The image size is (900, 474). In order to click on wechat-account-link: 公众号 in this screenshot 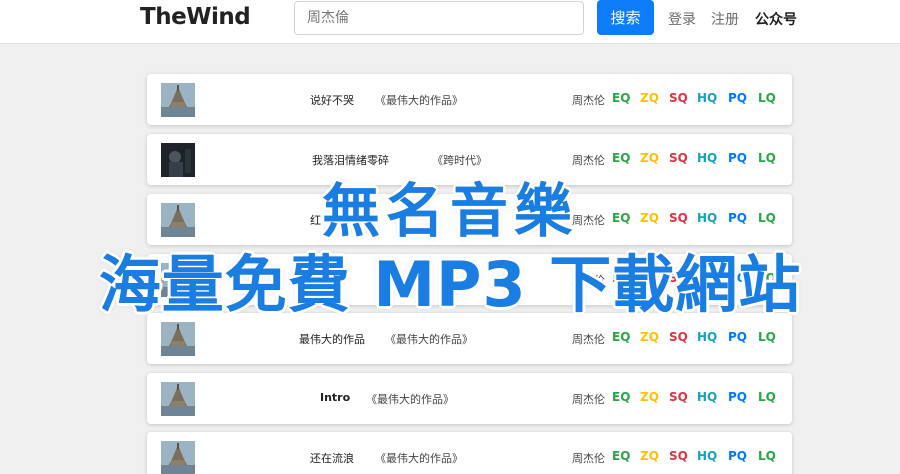, I will do `click(776, 19)`.